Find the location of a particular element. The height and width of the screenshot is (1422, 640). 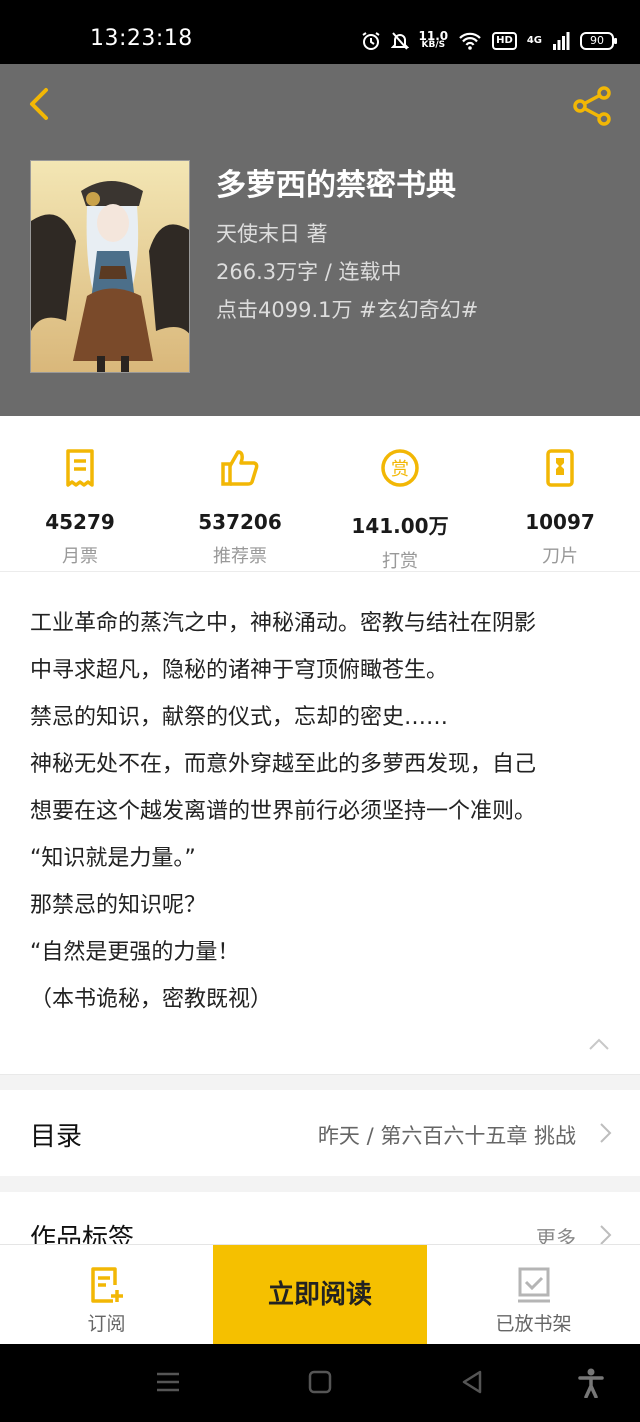

net-speed: 11.0 KB/S is located at coordinates (434, 40).